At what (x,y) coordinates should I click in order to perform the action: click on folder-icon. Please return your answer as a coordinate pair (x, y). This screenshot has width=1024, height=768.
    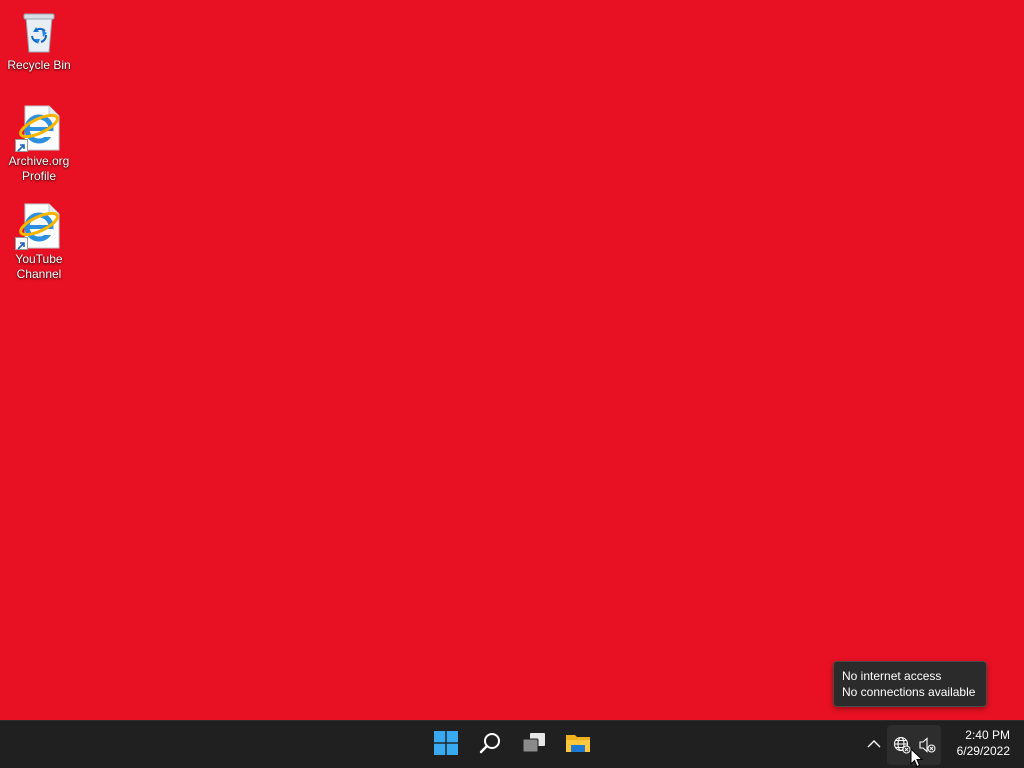
    Looking at the image, I should click on (578, 745).